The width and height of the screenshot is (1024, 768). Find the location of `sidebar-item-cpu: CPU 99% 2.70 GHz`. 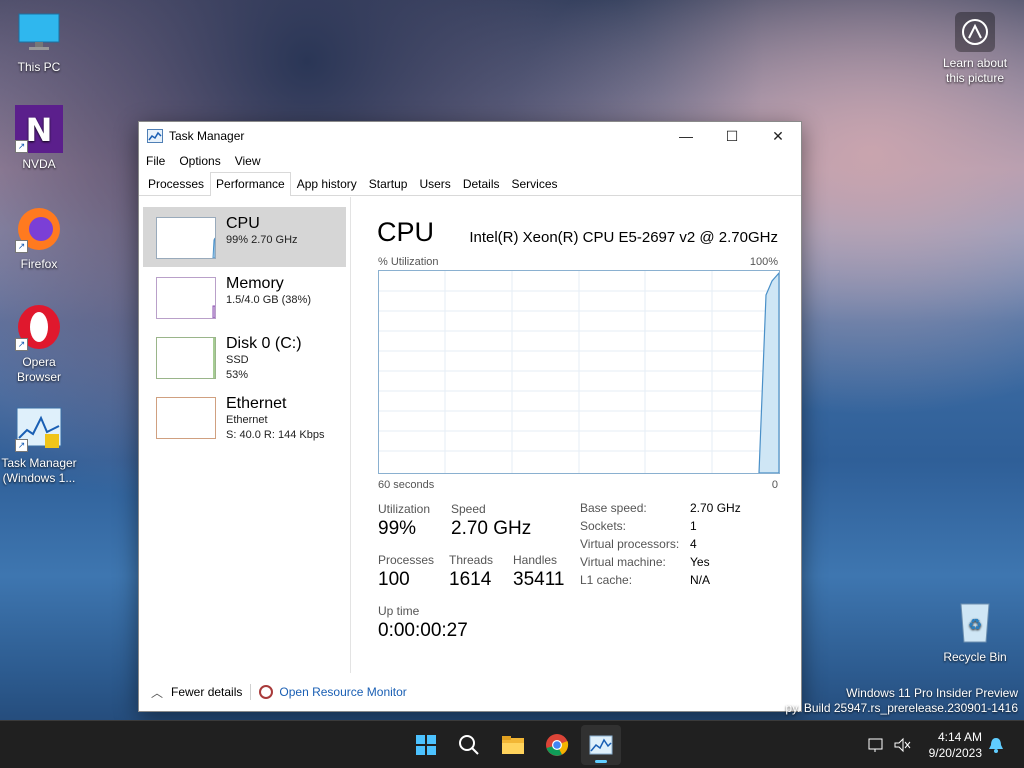

sidebar-item-cpu: CPU 99% 2.70 GHz is located at coordinates (244, 237).